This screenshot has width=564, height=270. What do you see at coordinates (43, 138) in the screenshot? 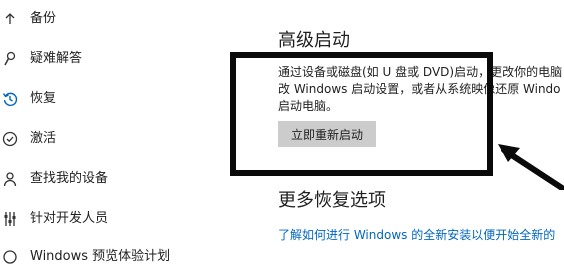
I see `sidebar-item-label: 激活` at bounding box center [43, 138].